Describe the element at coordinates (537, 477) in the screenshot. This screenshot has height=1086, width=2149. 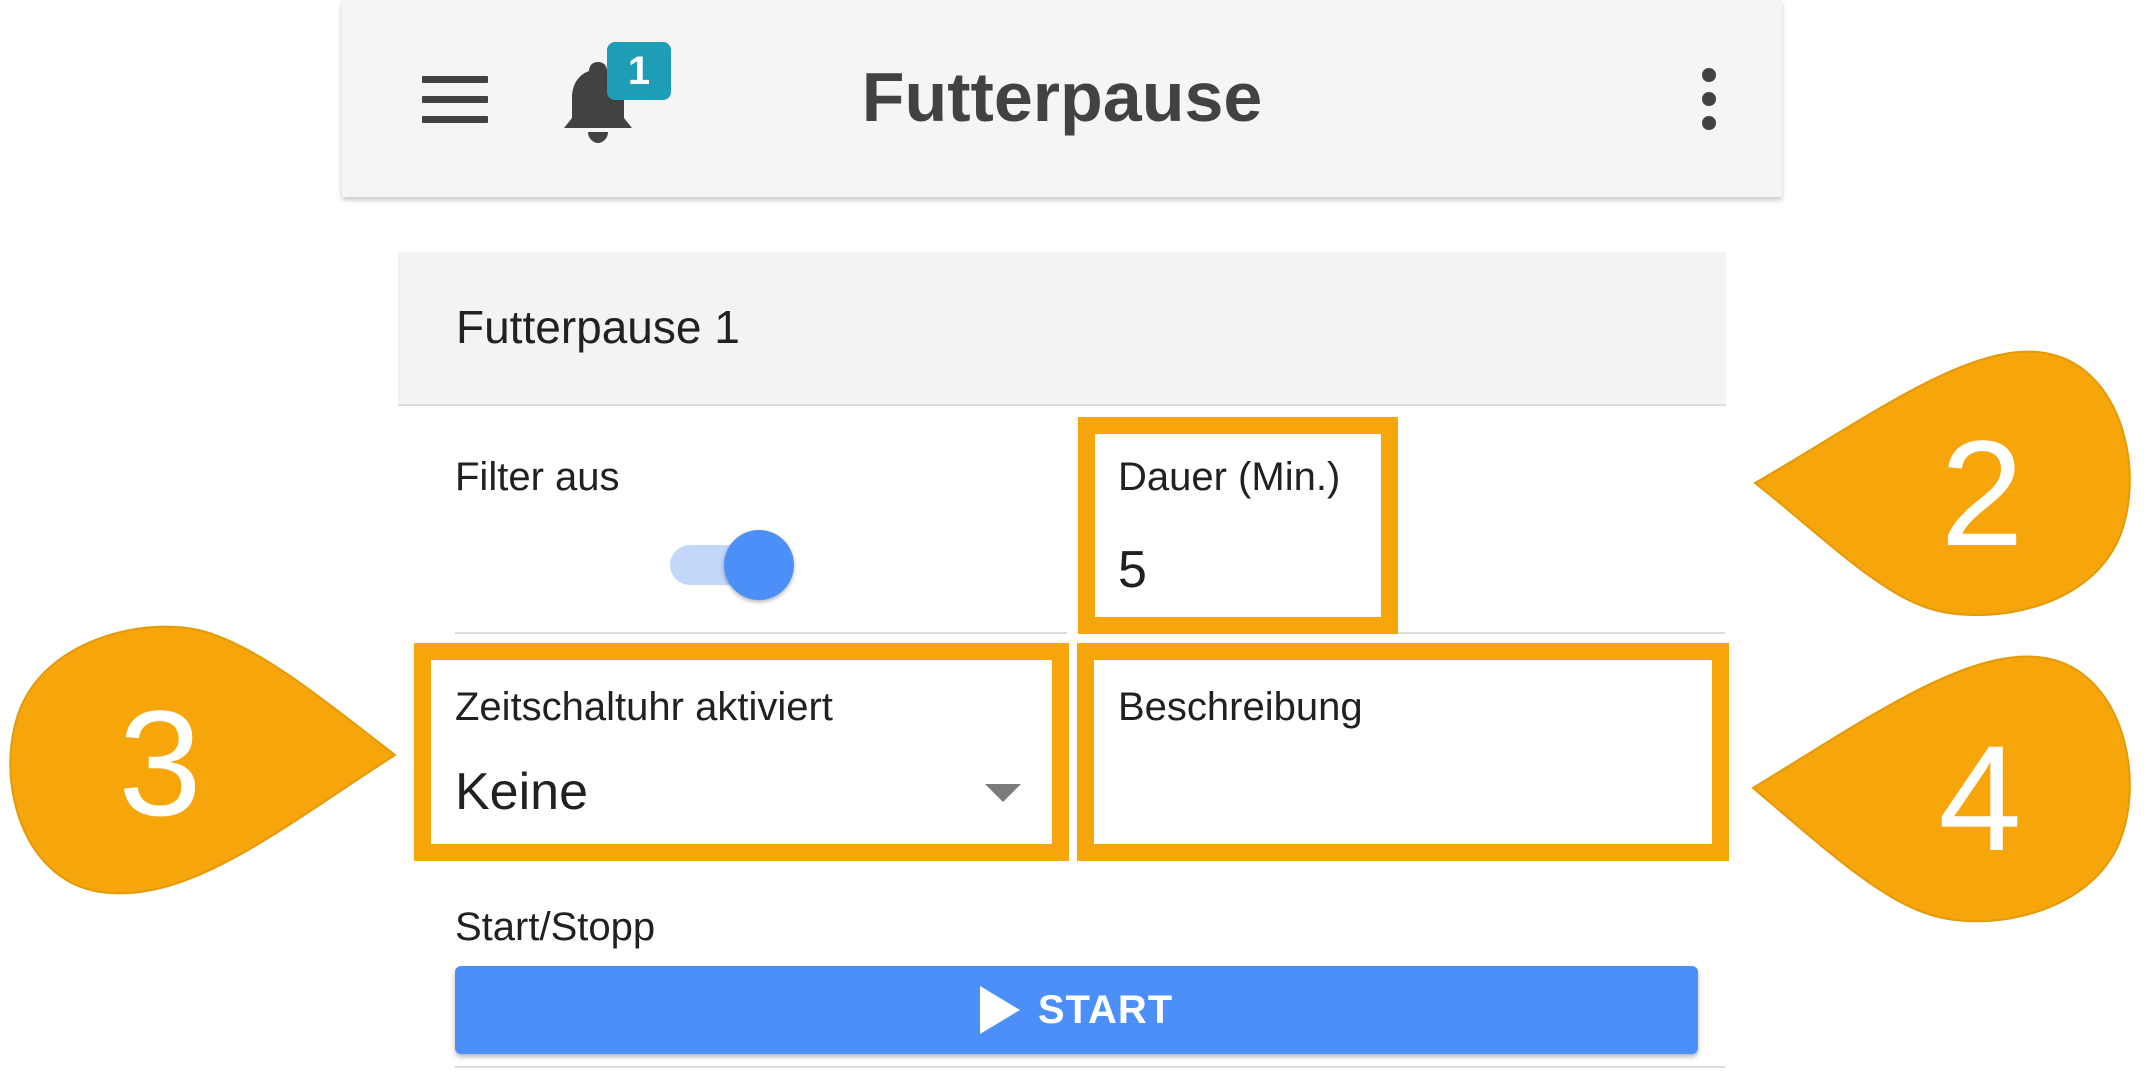
I see `filter-label: Filter aus` at that location.